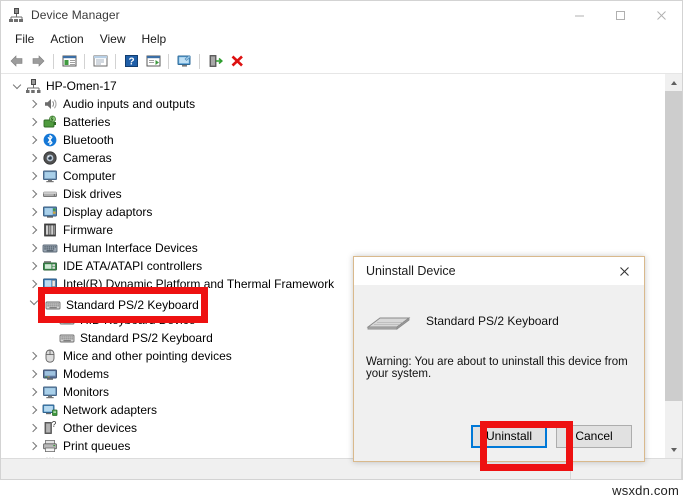  I want to click on ide-controller-icon, so click(50, 266).